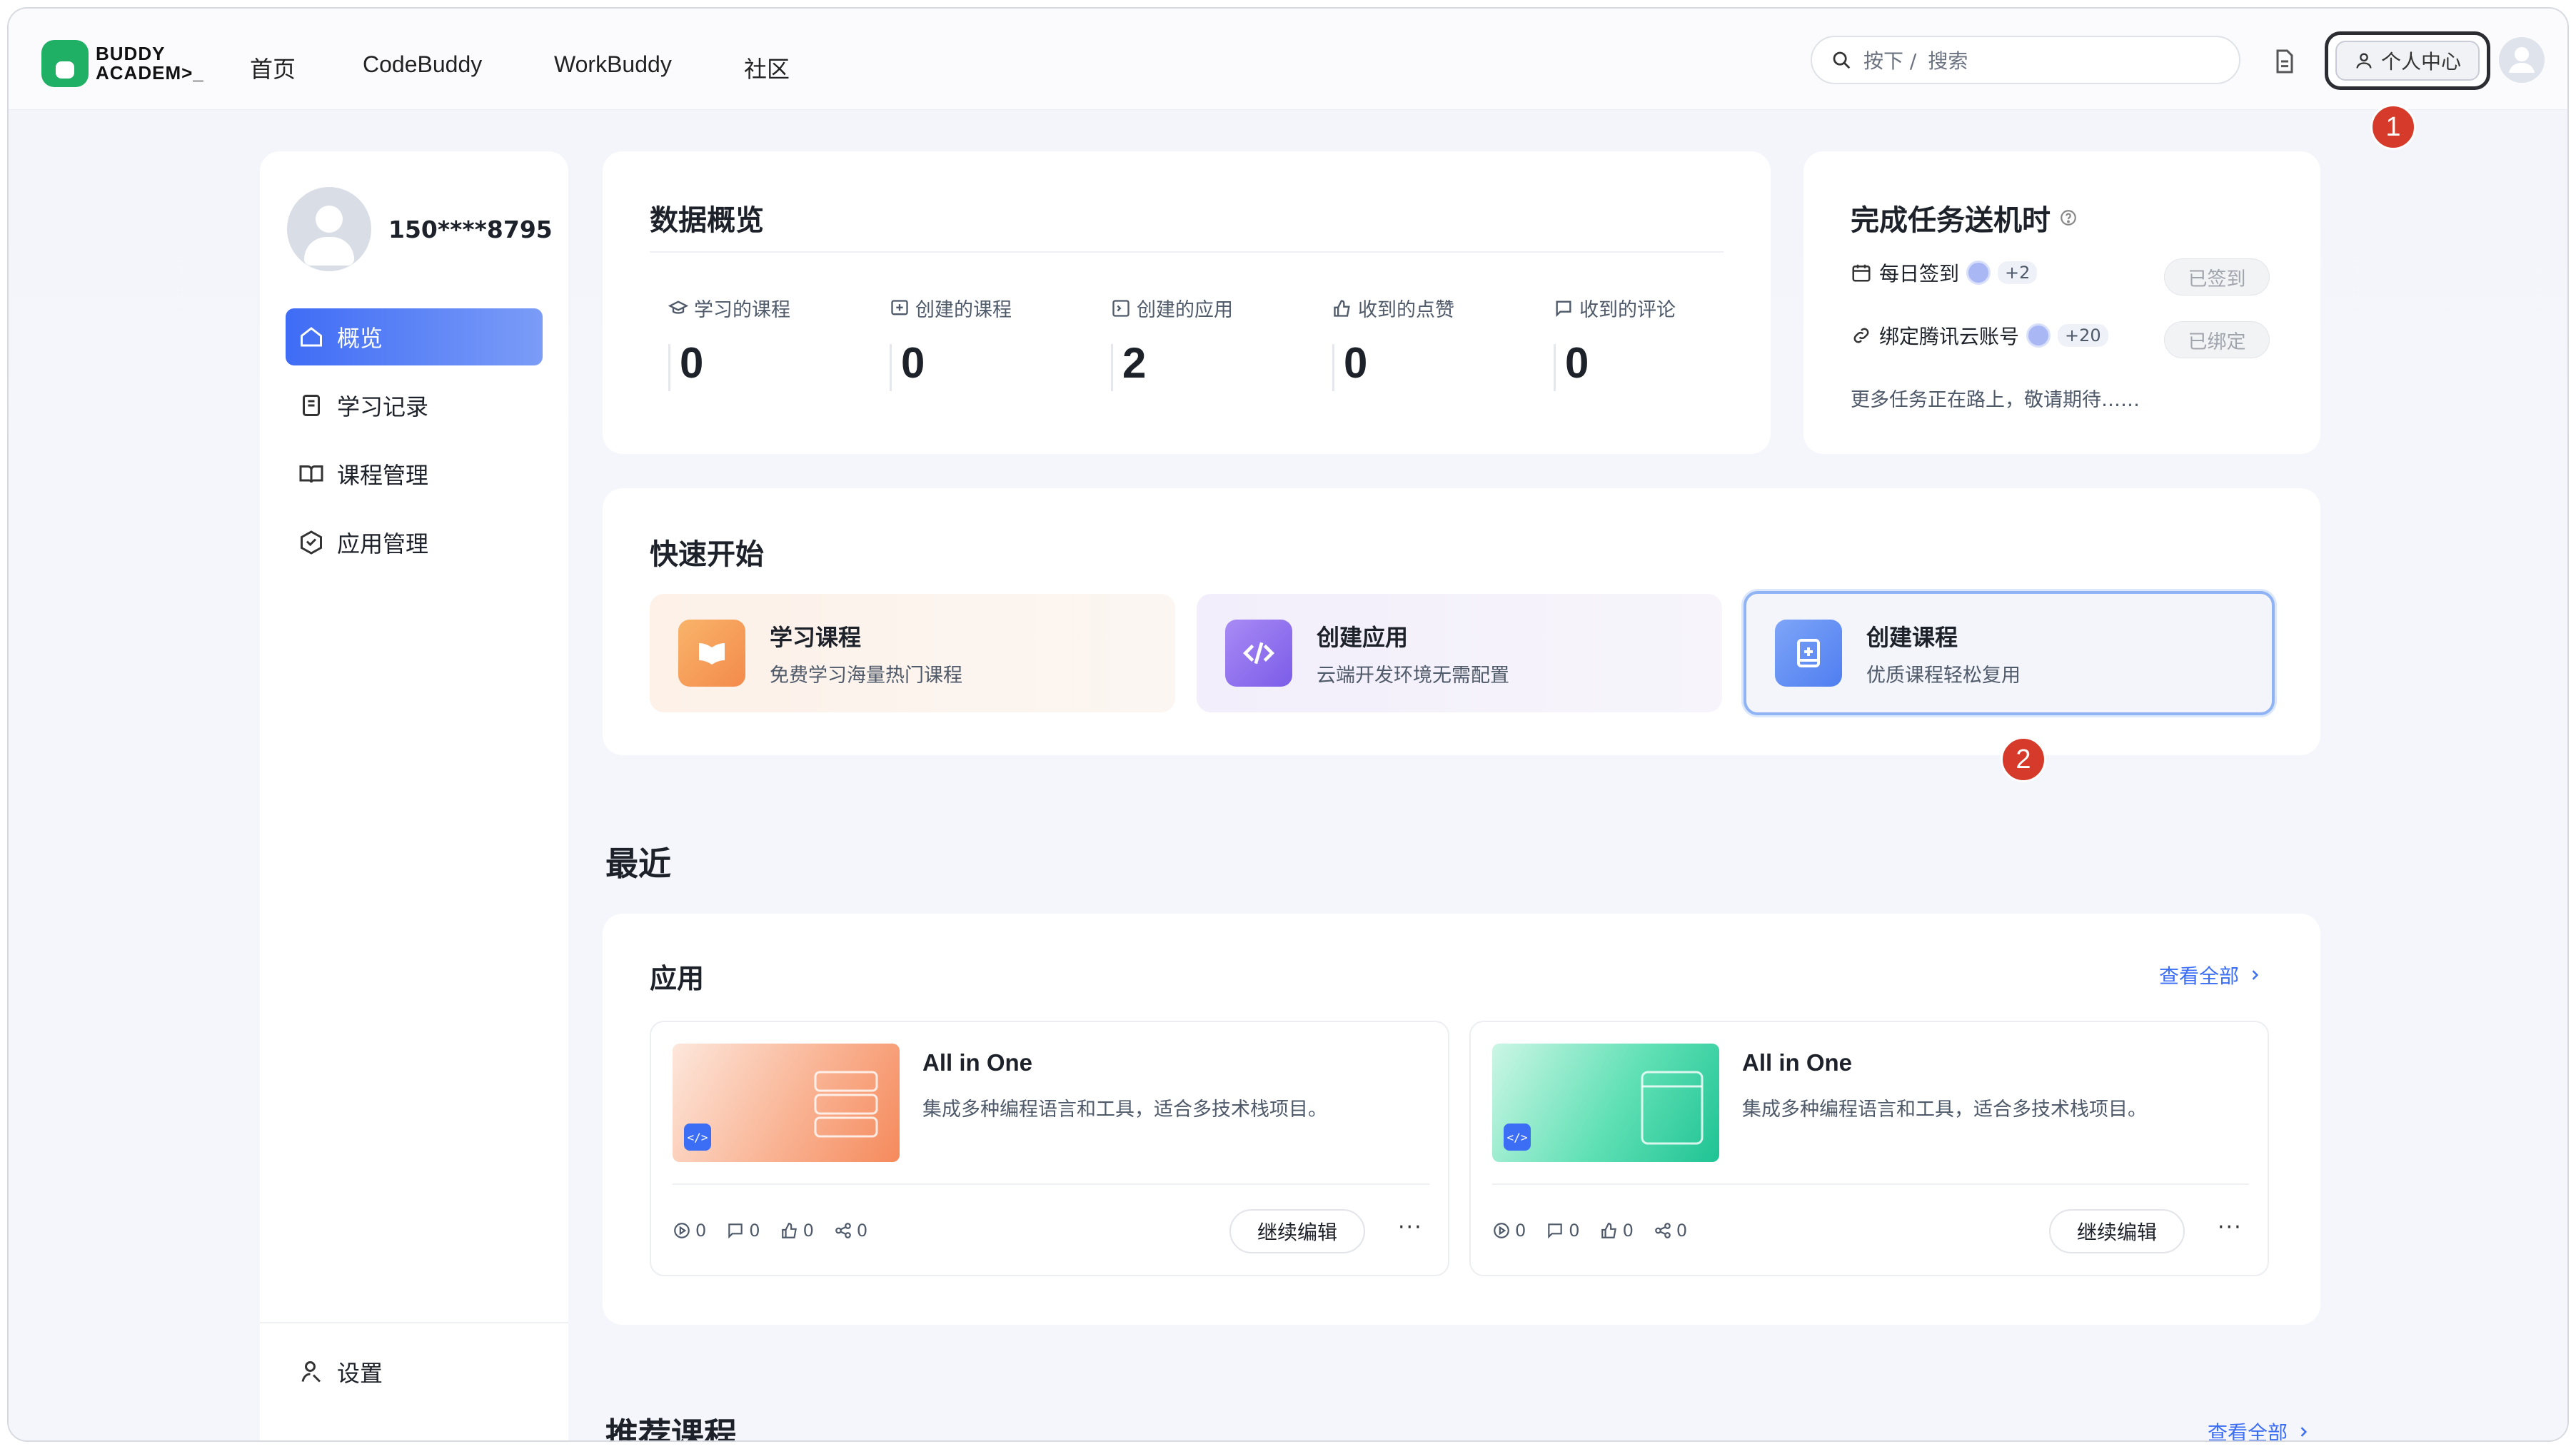  Describe the element at coordinates (360, 338) in the screenshot. I see `sidebar-item-label: 概览` at that location.